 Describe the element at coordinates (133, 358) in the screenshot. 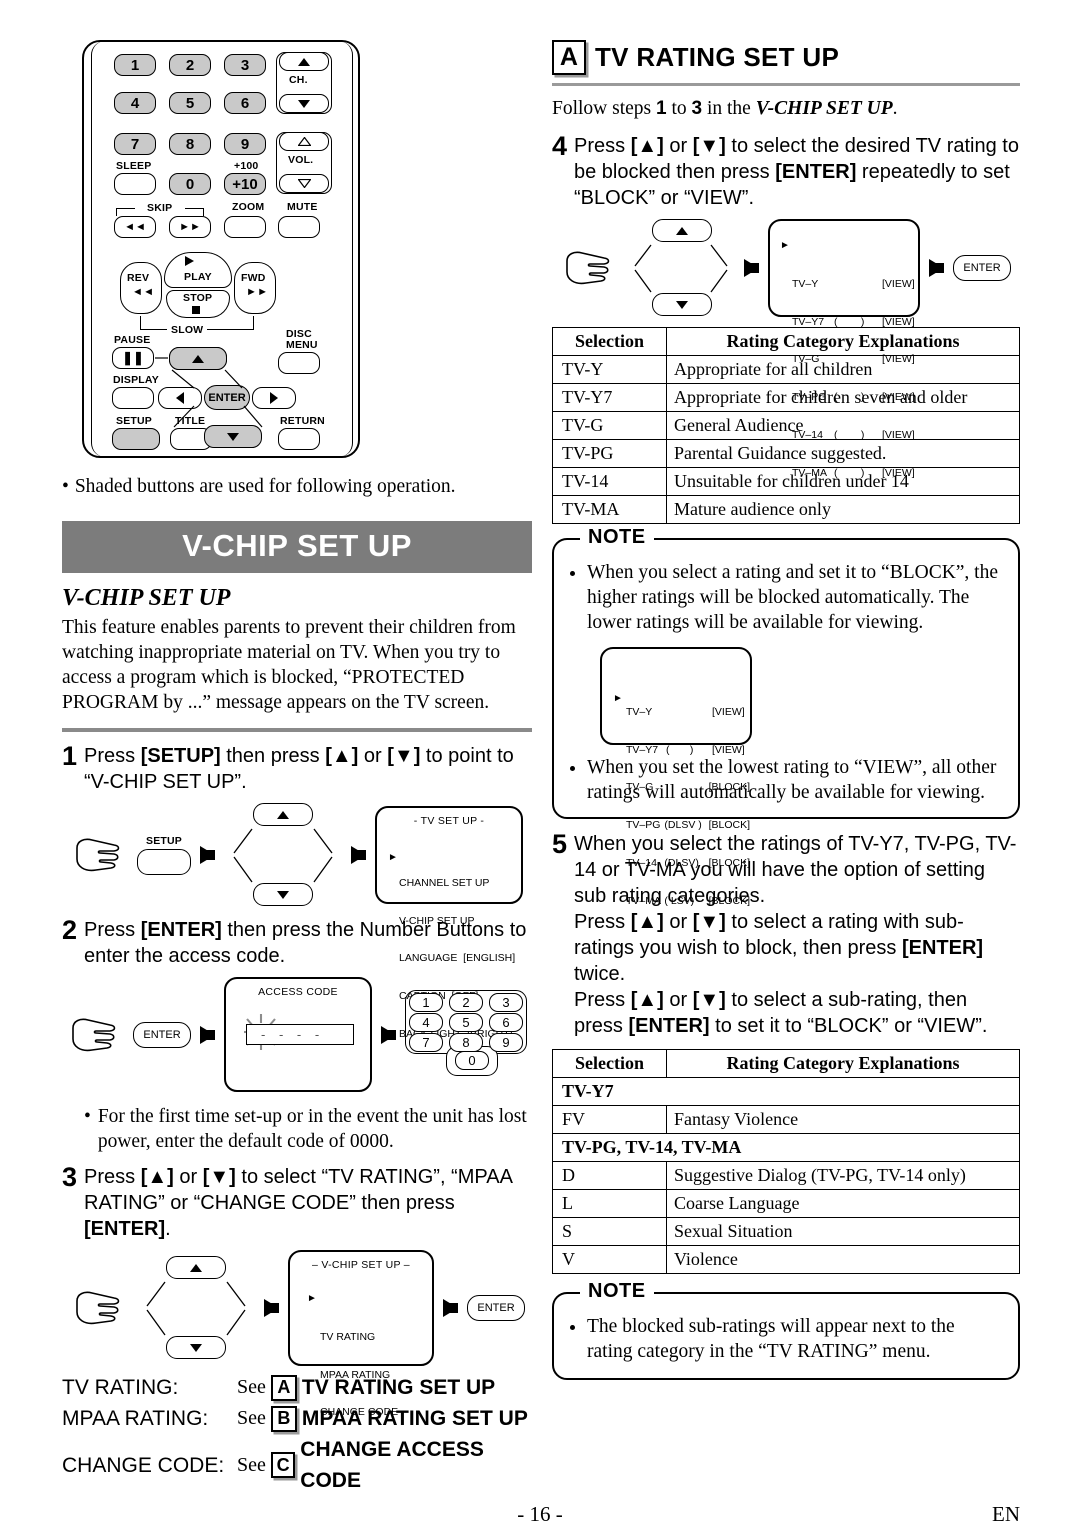

I see `remote-button-pause: ❚❚` at that location.